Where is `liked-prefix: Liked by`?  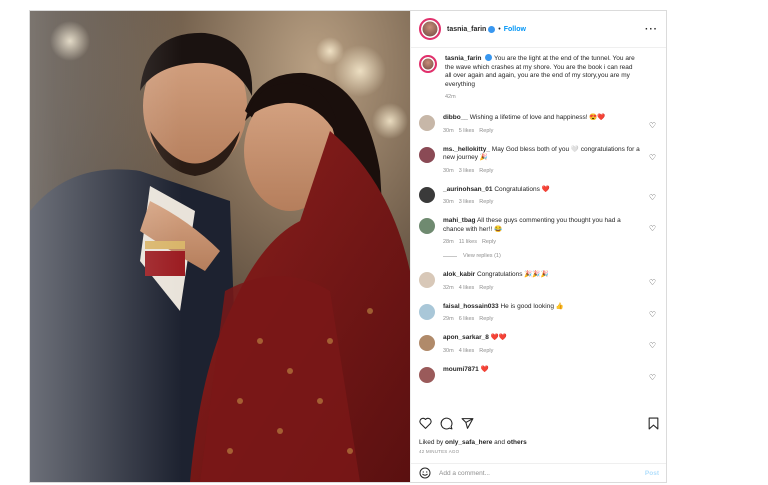 liked-prefix: Liked by is located at coordinates (432, 442).